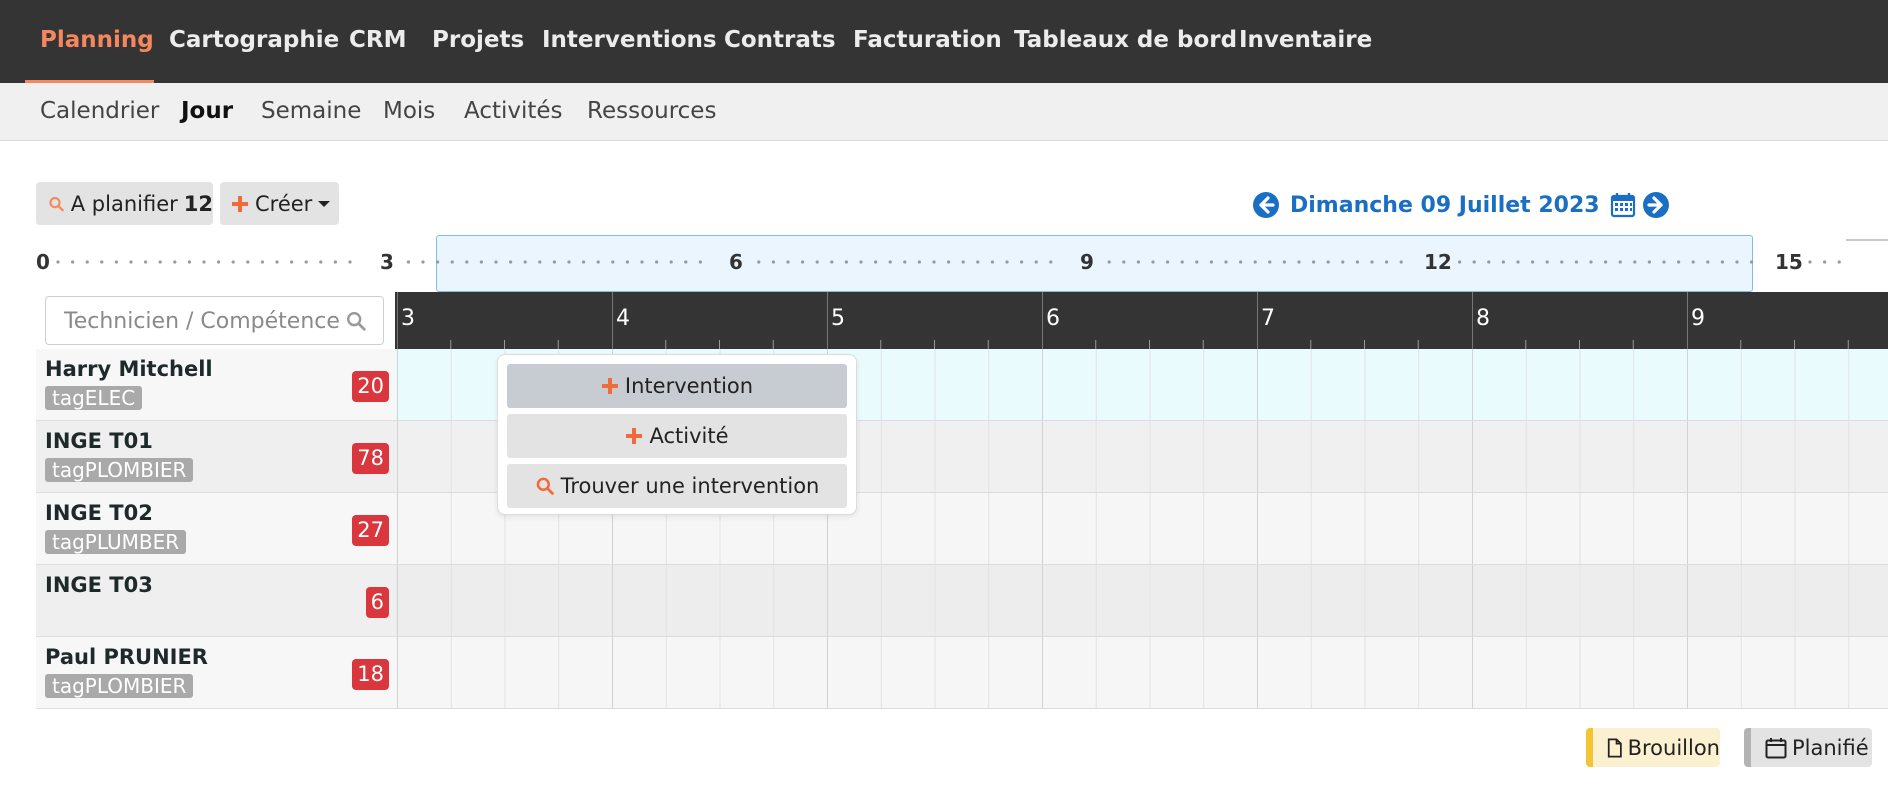 This screenshot has height=800, width=1888. What do you see at coordinates (215, 601) in the screenshot?
I see `technician-row: INGE T03 6` at bounding box center [215, 601].